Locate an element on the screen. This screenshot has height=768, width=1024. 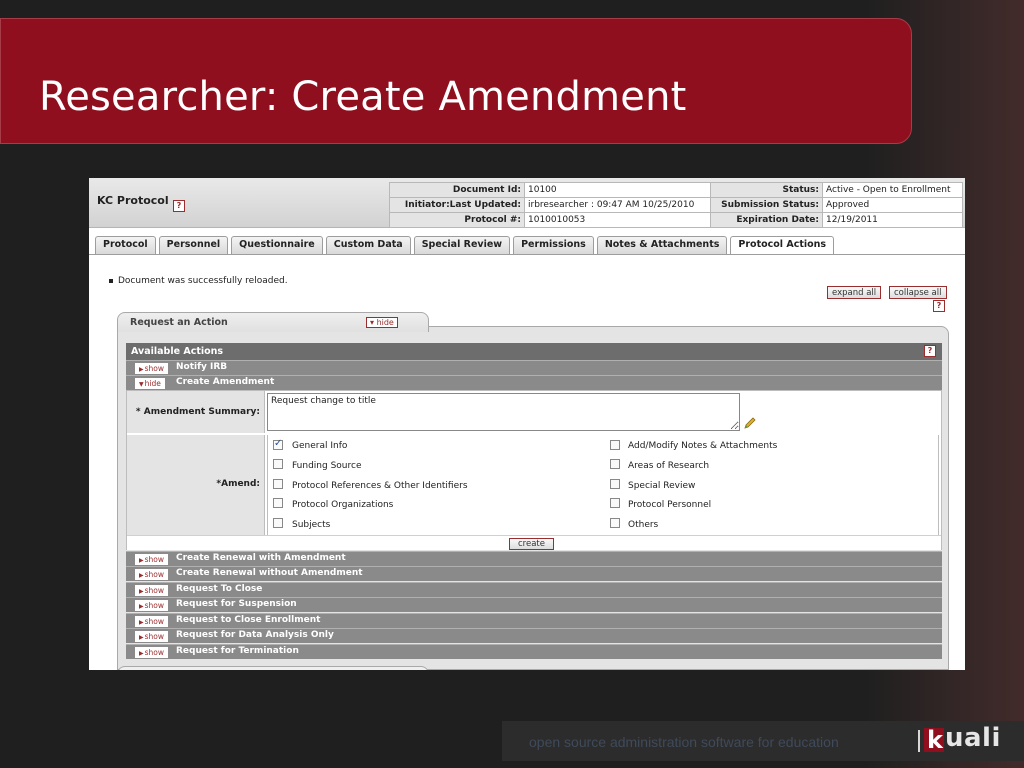
option-label: Protocol Organizations is located at coordinates (343, 505).